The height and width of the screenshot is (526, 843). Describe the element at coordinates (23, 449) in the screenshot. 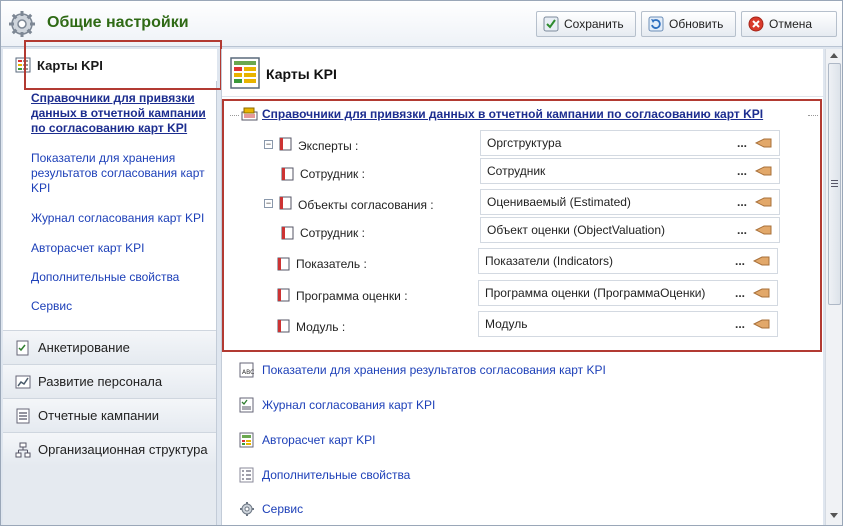

I see `org-structure-icon` at that location.